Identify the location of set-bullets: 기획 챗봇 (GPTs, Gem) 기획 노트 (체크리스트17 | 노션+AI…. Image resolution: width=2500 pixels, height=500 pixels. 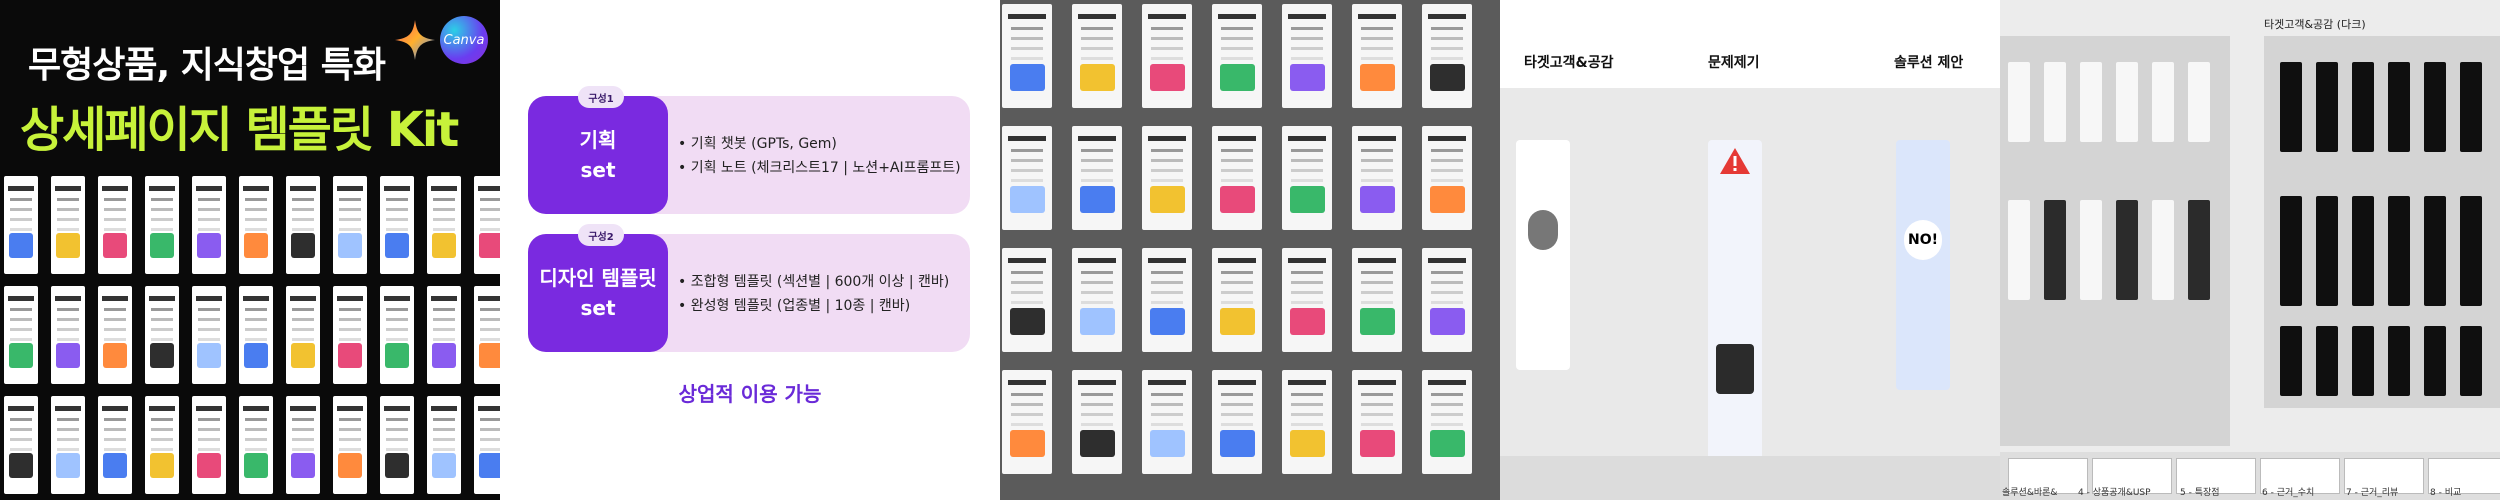
(819, 156).